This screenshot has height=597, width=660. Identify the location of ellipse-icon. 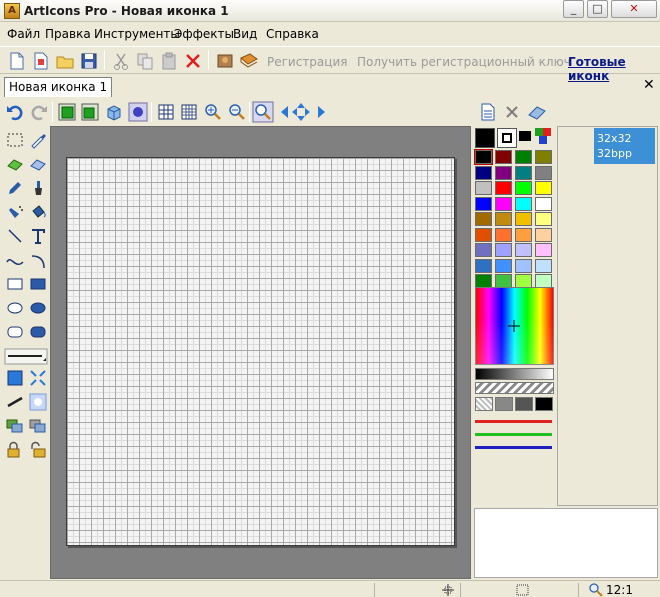
(15, 308).